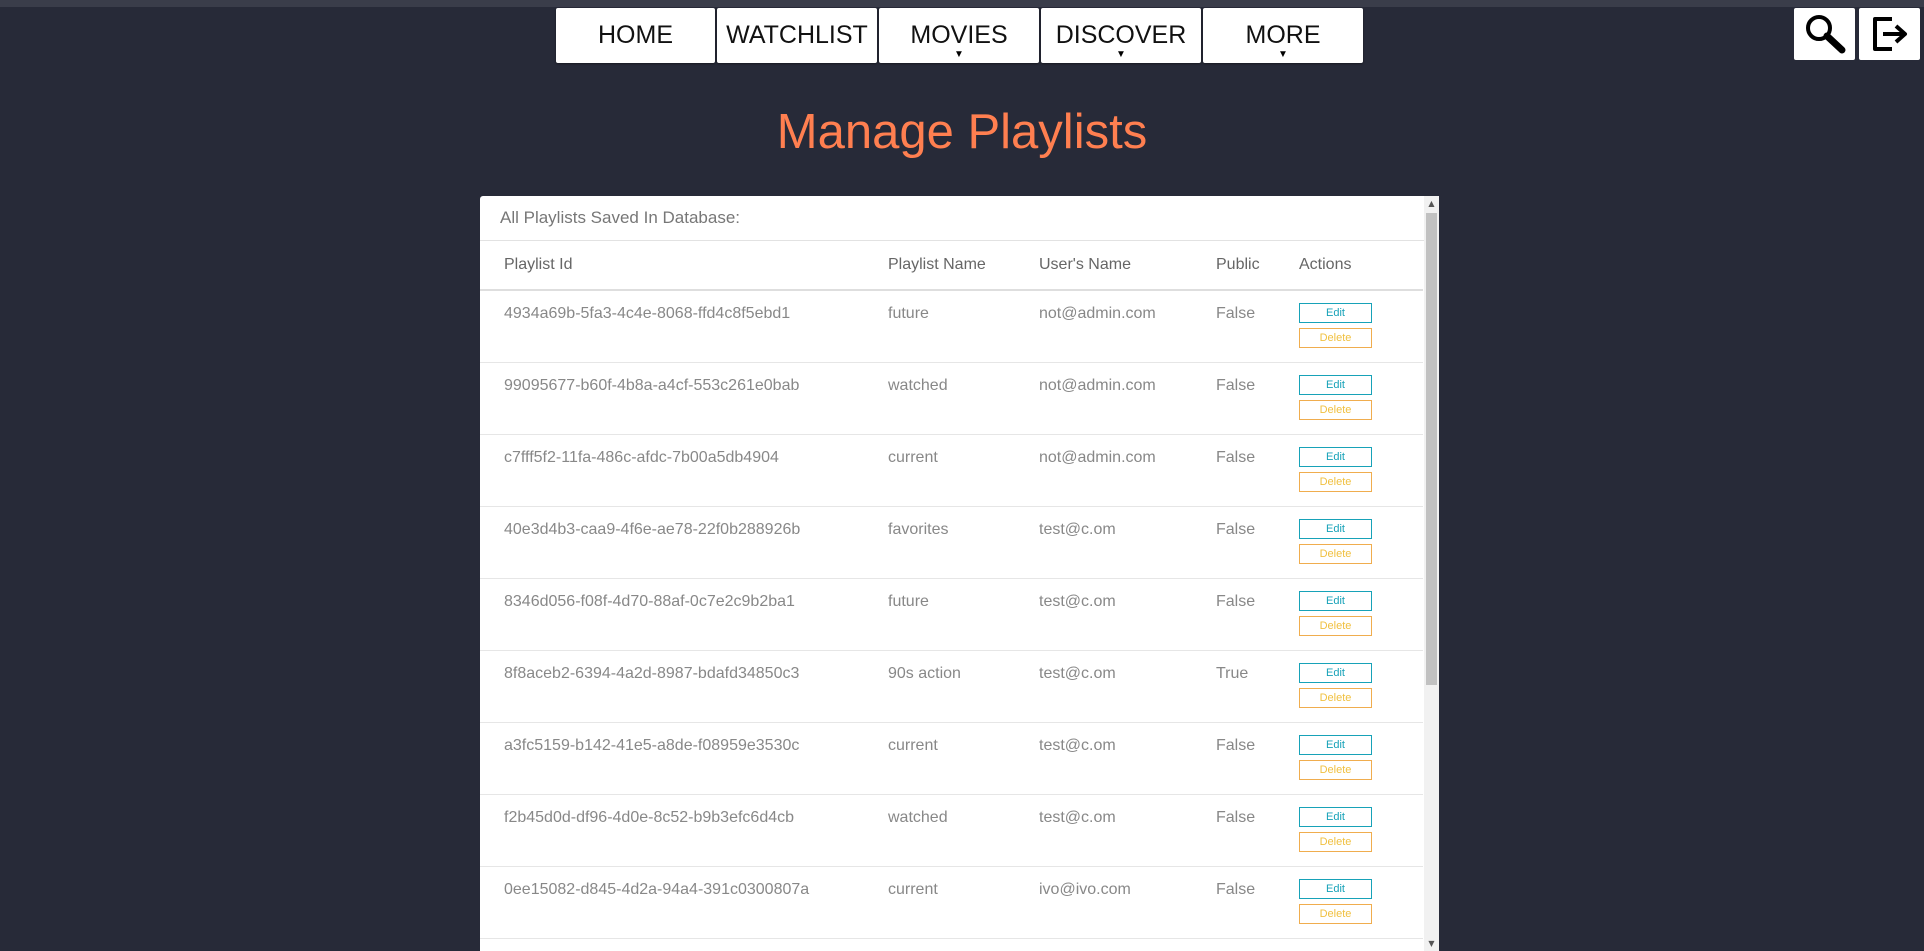 This screenshot has height=951, width=1924. Describe the element at coordinates (962, 132) in the screenshot. I see `page-title: Manage Playlists` at that location.